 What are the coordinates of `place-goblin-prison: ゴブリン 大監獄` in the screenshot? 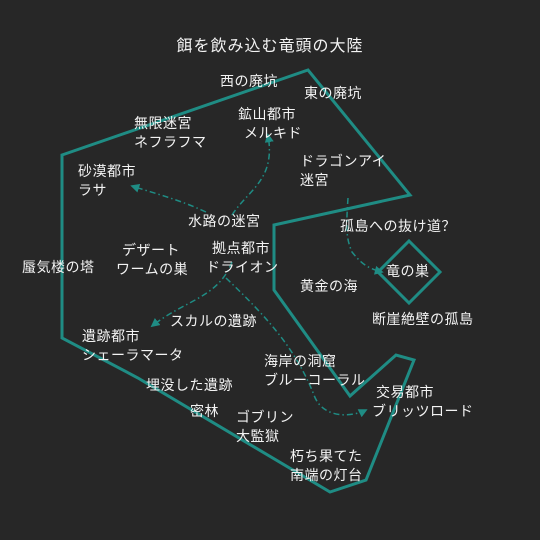 It's located at (265, 428).